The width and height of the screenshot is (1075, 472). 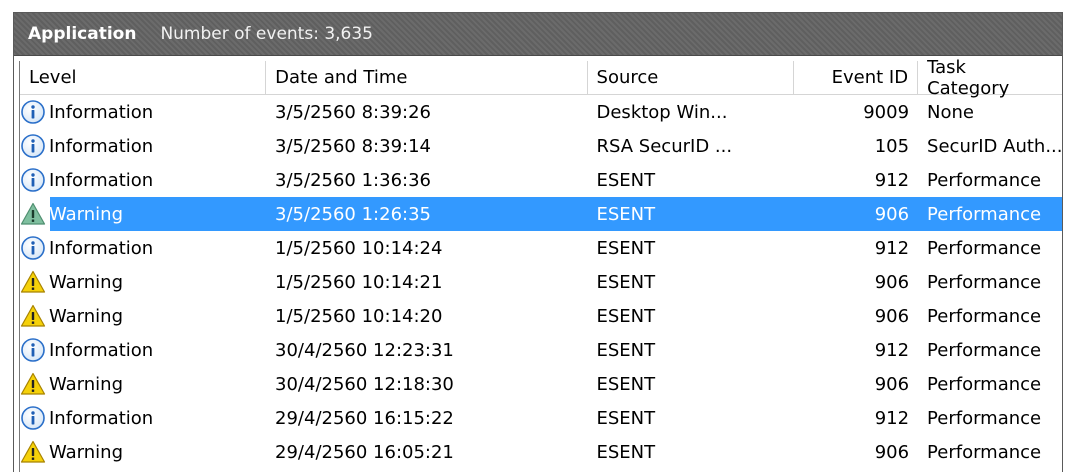 What do you see at coordinates (856, 77) in the screenshot?
I see `column-header-event-id: Event ID` at bounding box center [856, 77].